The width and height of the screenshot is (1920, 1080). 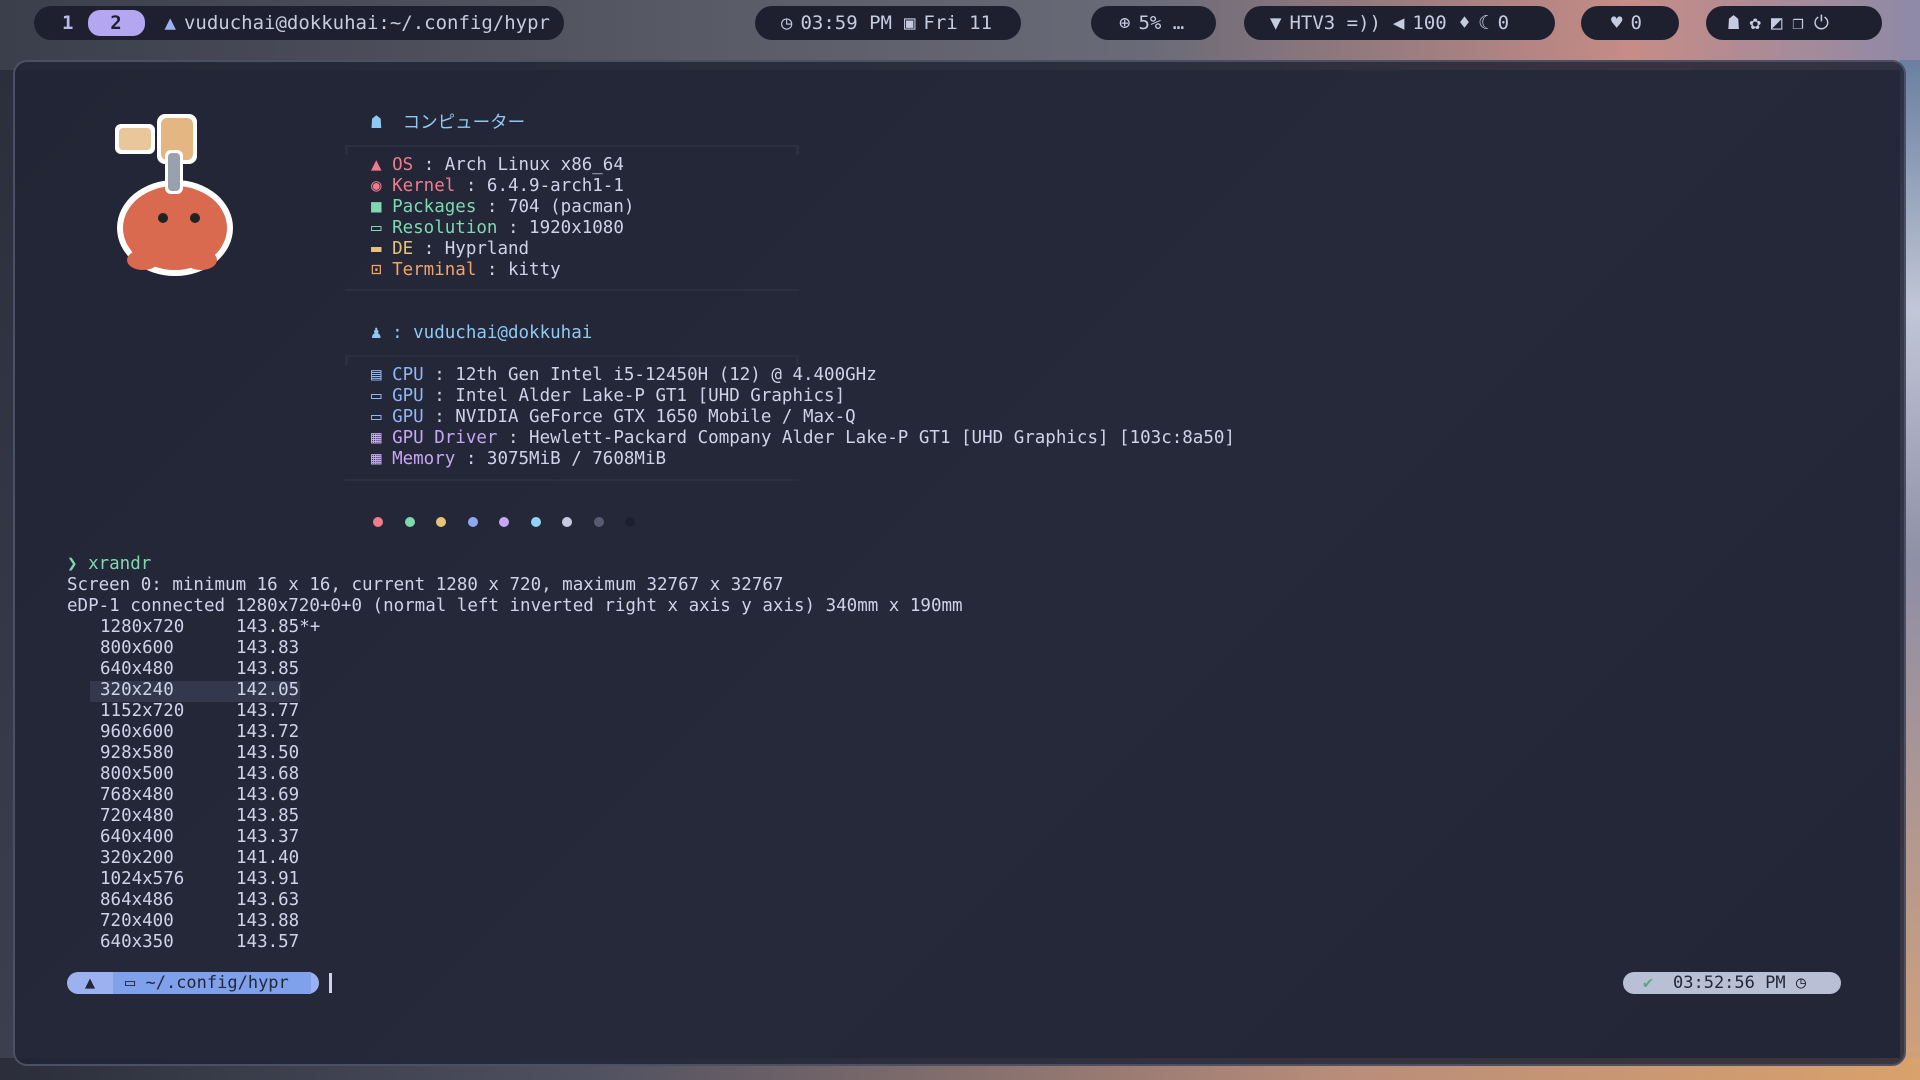 What do you see at coordinates (199, 690) in the screenshot?
I see `mode-row: 320x240 142.05` at bounding box center [199, 690].